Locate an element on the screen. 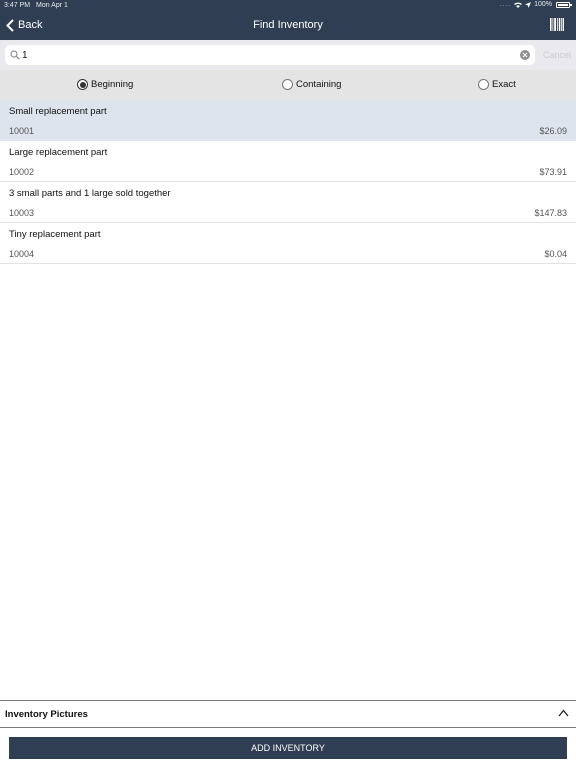  item-name: Large replacement part is located at coordinates (58, 152).